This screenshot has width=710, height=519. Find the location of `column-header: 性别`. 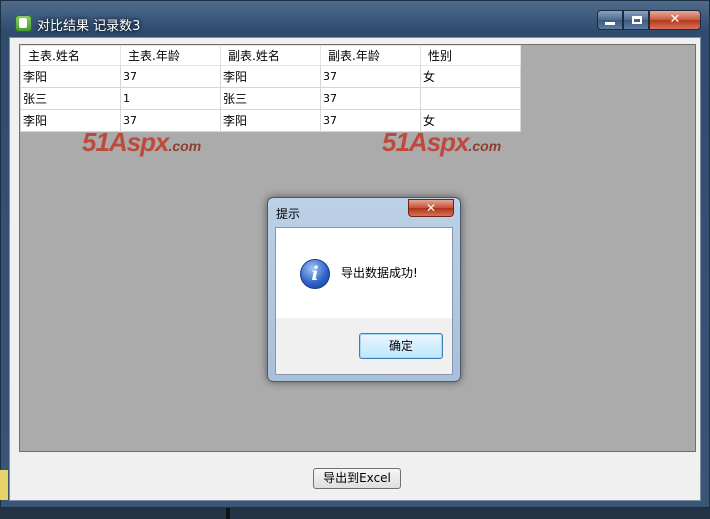

column-header: 性别 is located at coordinates (470, 55).